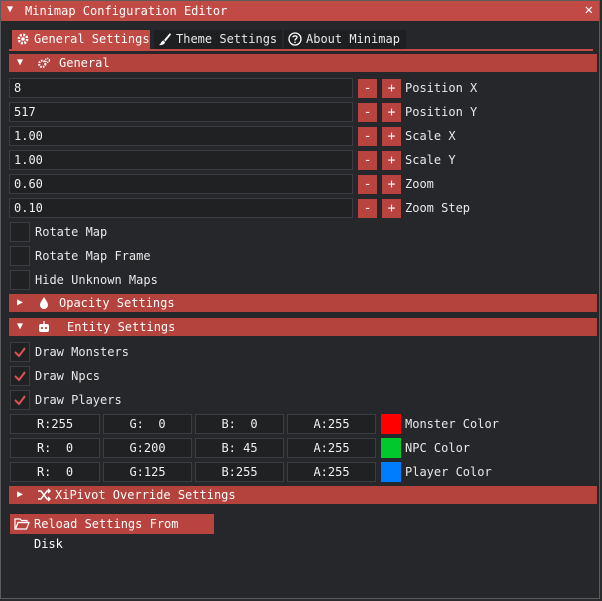 The width and height of the screenshot is (602, 601). I want to click on player-color-a-field: A:255, so click(331, 472).